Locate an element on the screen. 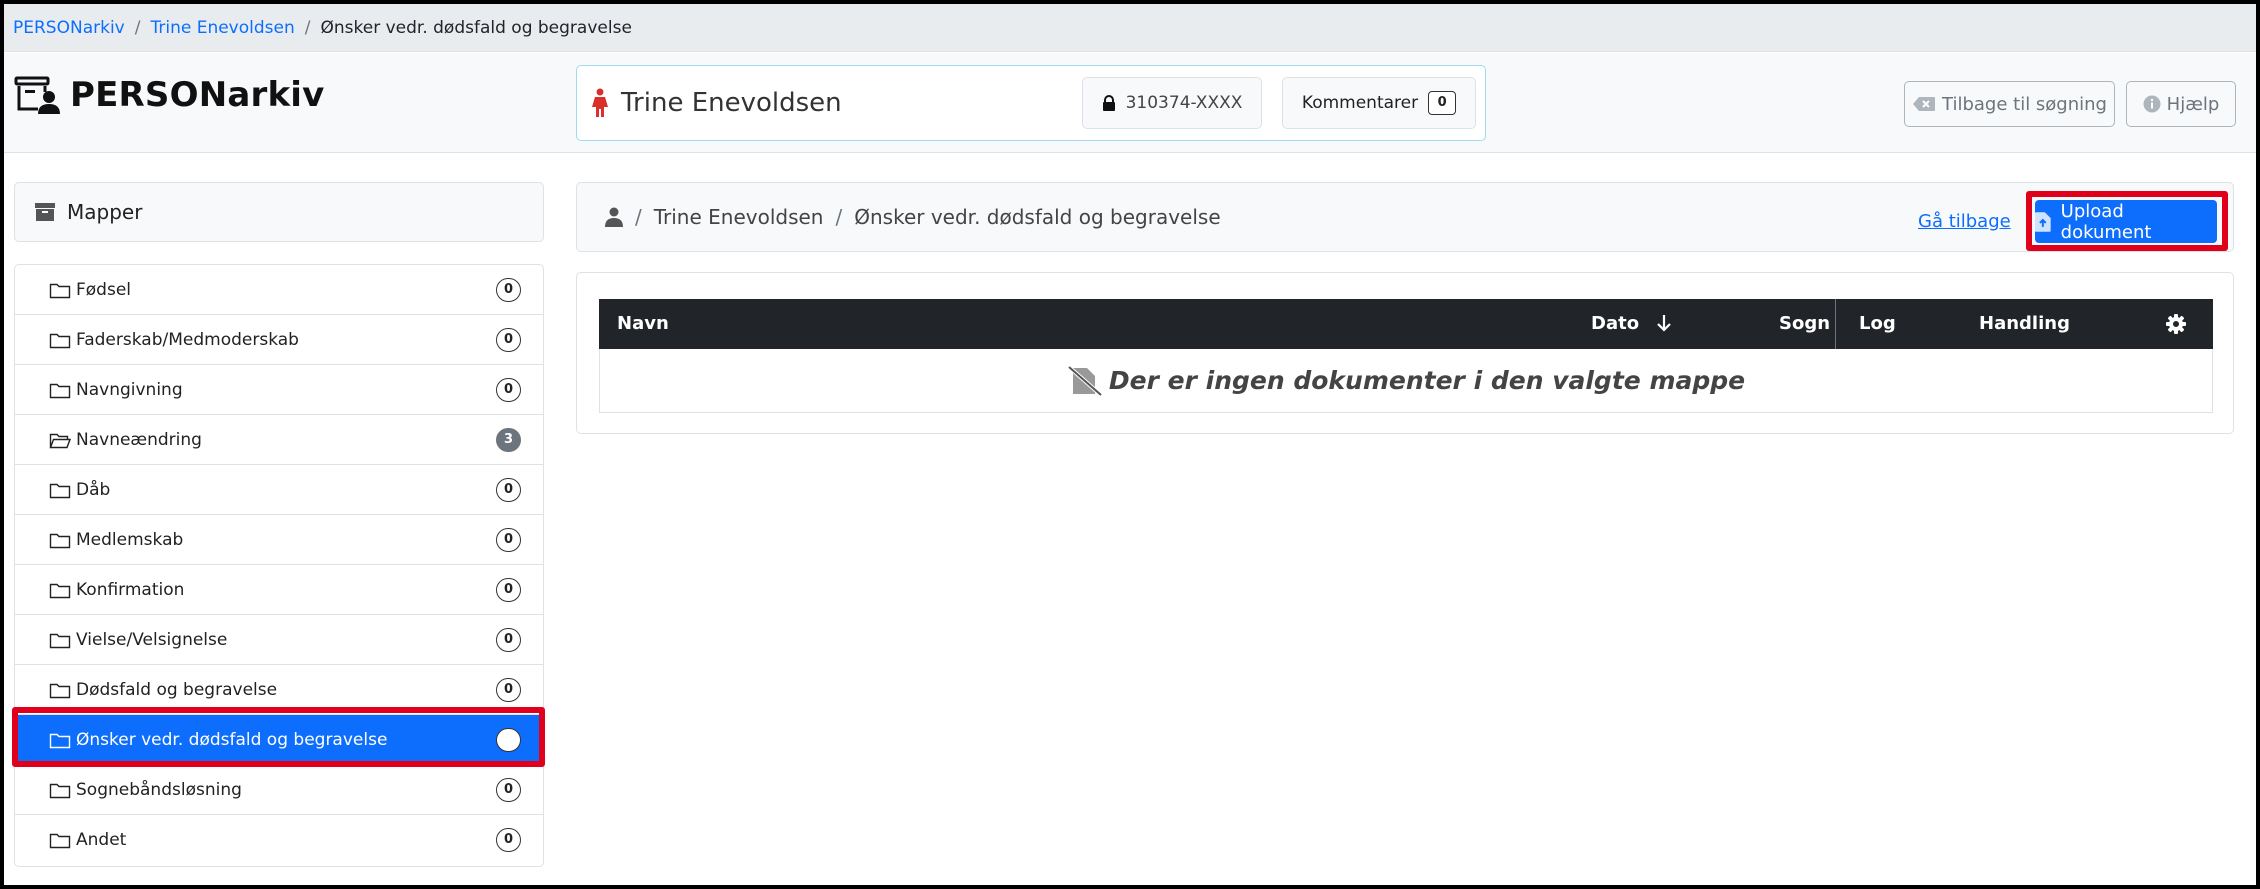 This screenshot has height=889, width=2260. column-divider is located at coordinates (1835, 324).